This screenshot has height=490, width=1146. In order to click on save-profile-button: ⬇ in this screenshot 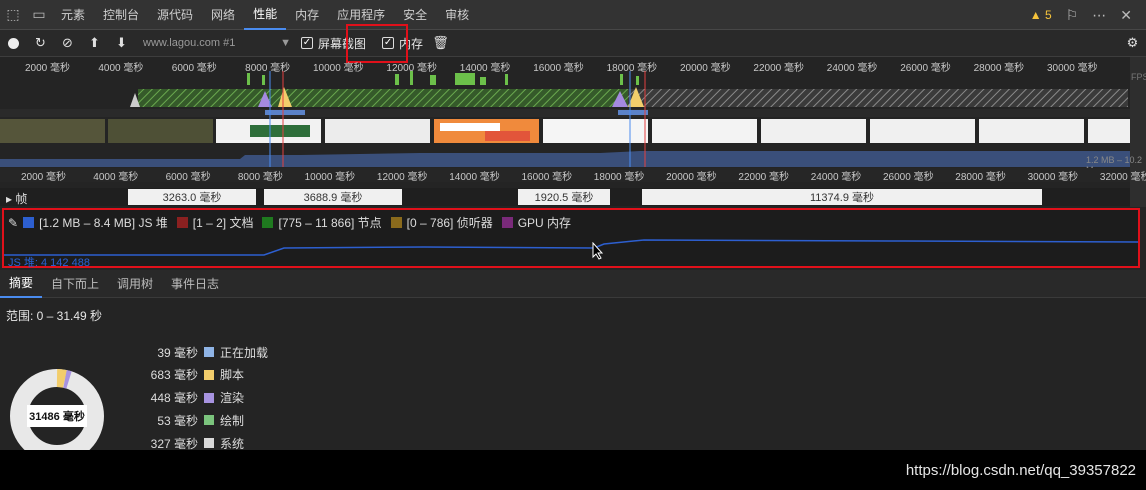, I will do `click(121, 43)`.